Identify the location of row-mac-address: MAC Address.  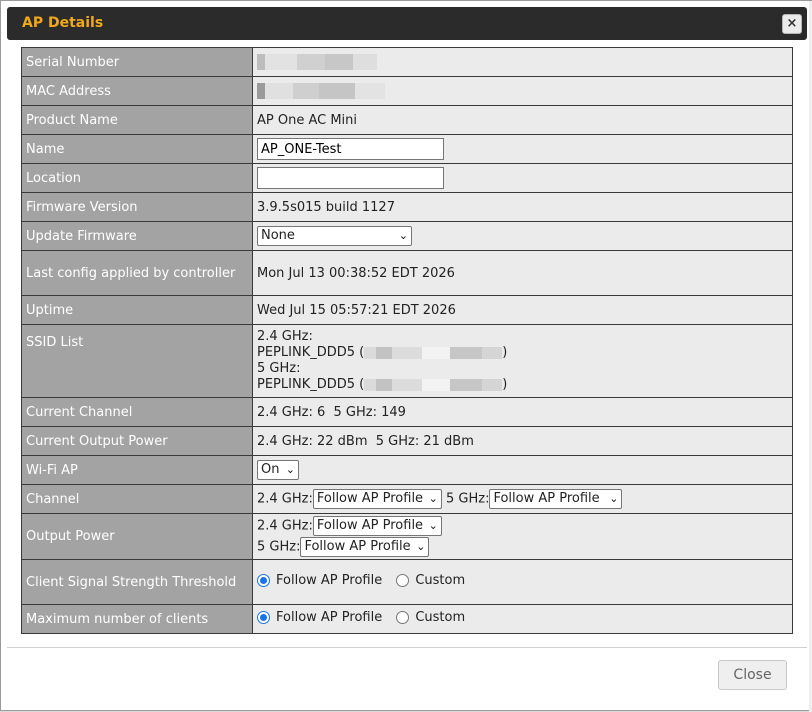
(407, 91).